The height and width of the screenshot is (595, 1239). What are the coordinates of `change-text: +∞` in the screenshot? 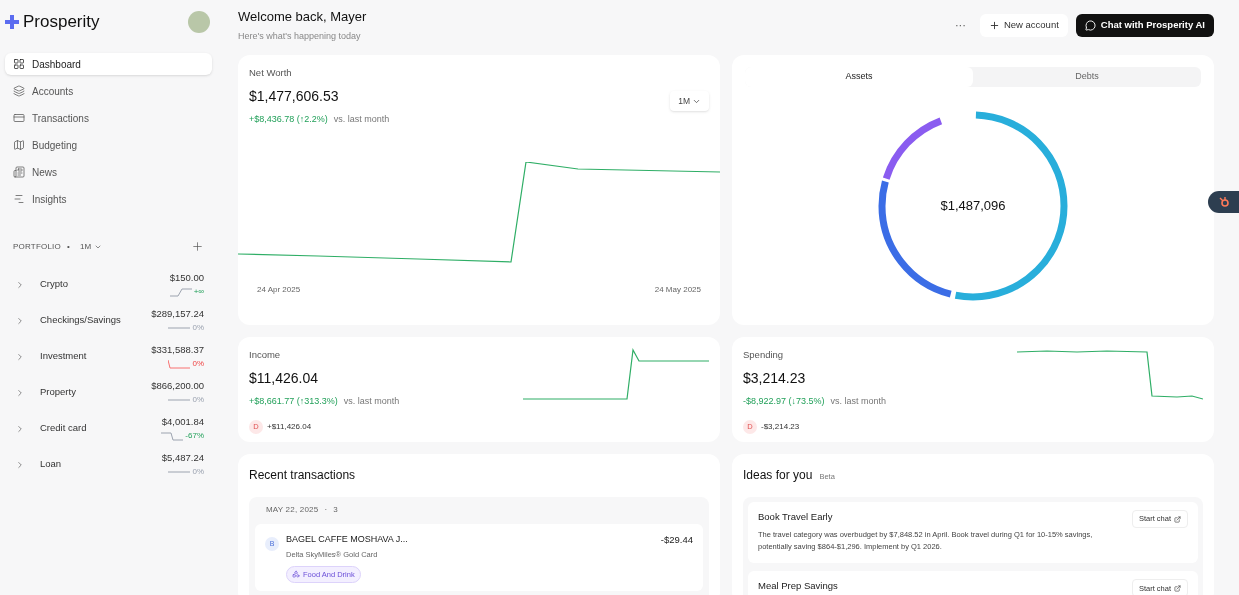 It's located at (198, 291).